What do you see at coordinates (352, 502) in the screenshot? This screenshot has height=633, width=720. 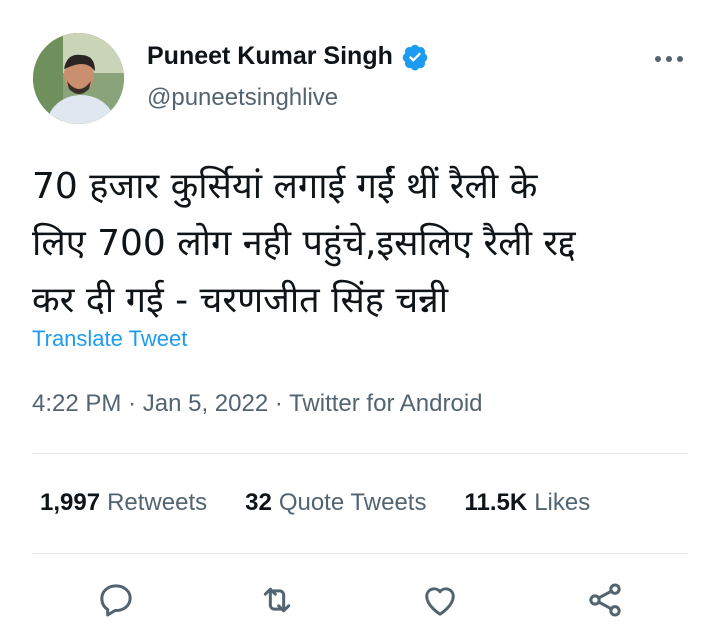 I see `quote-tweets-label: Quote Tweets` at bounding box center [352, 502].